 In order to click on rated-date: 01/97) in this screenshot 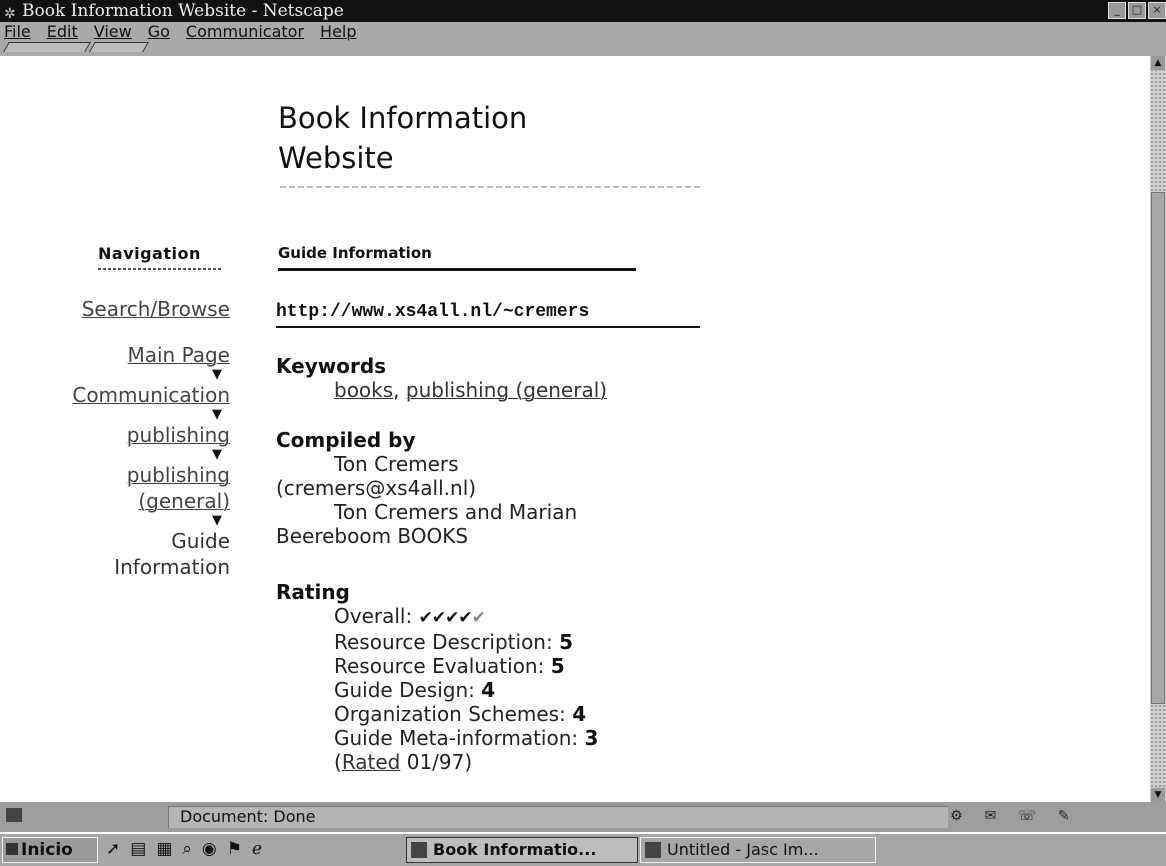, I will do `click(436, 762)`.